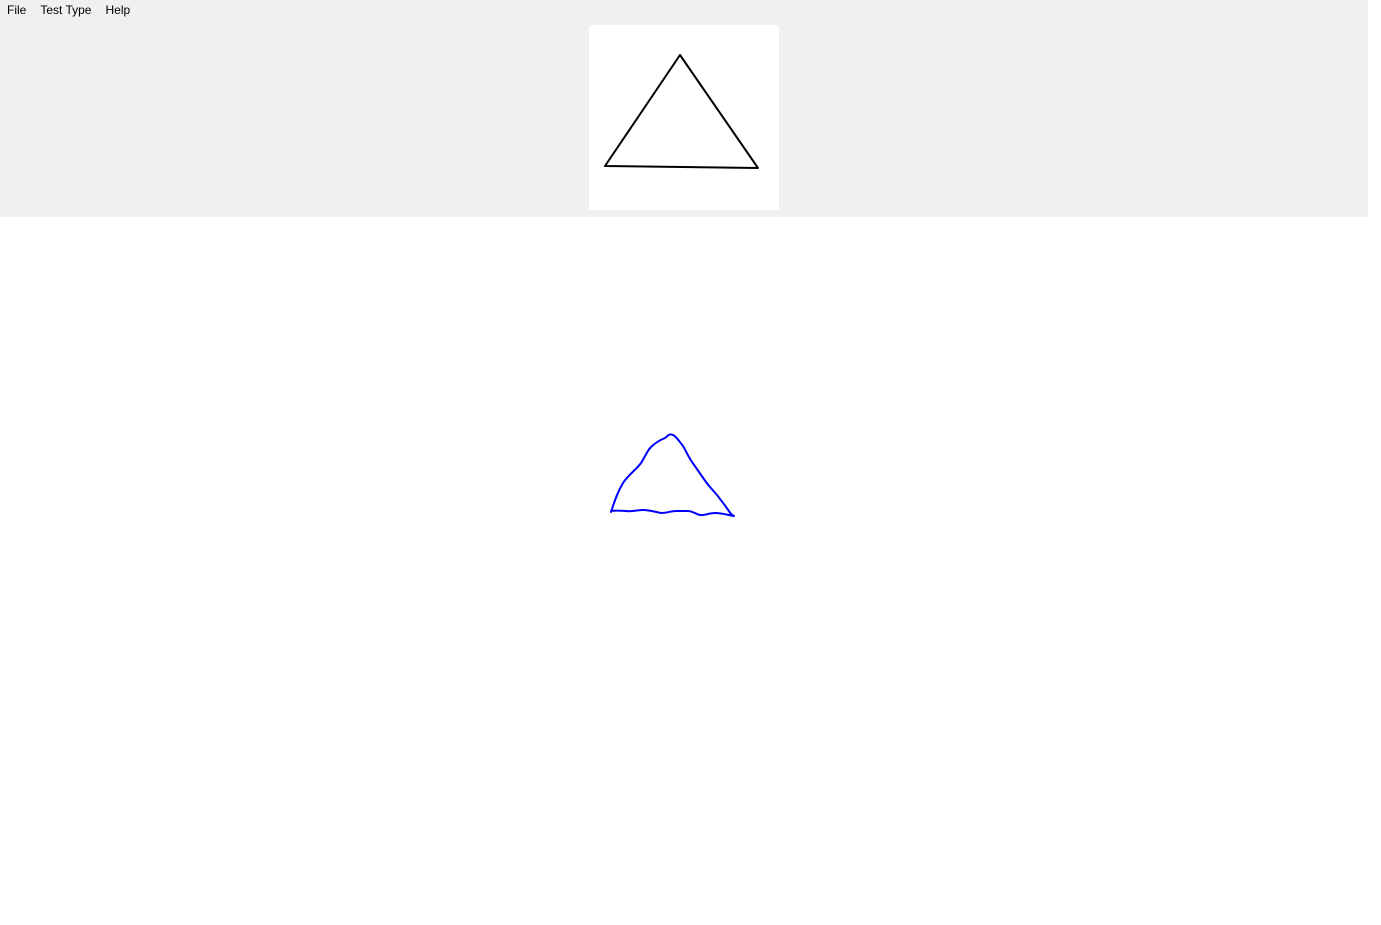 The height and width of the screenshot is (925, 1381). I want to click on template-triangle, so click(681, 111).